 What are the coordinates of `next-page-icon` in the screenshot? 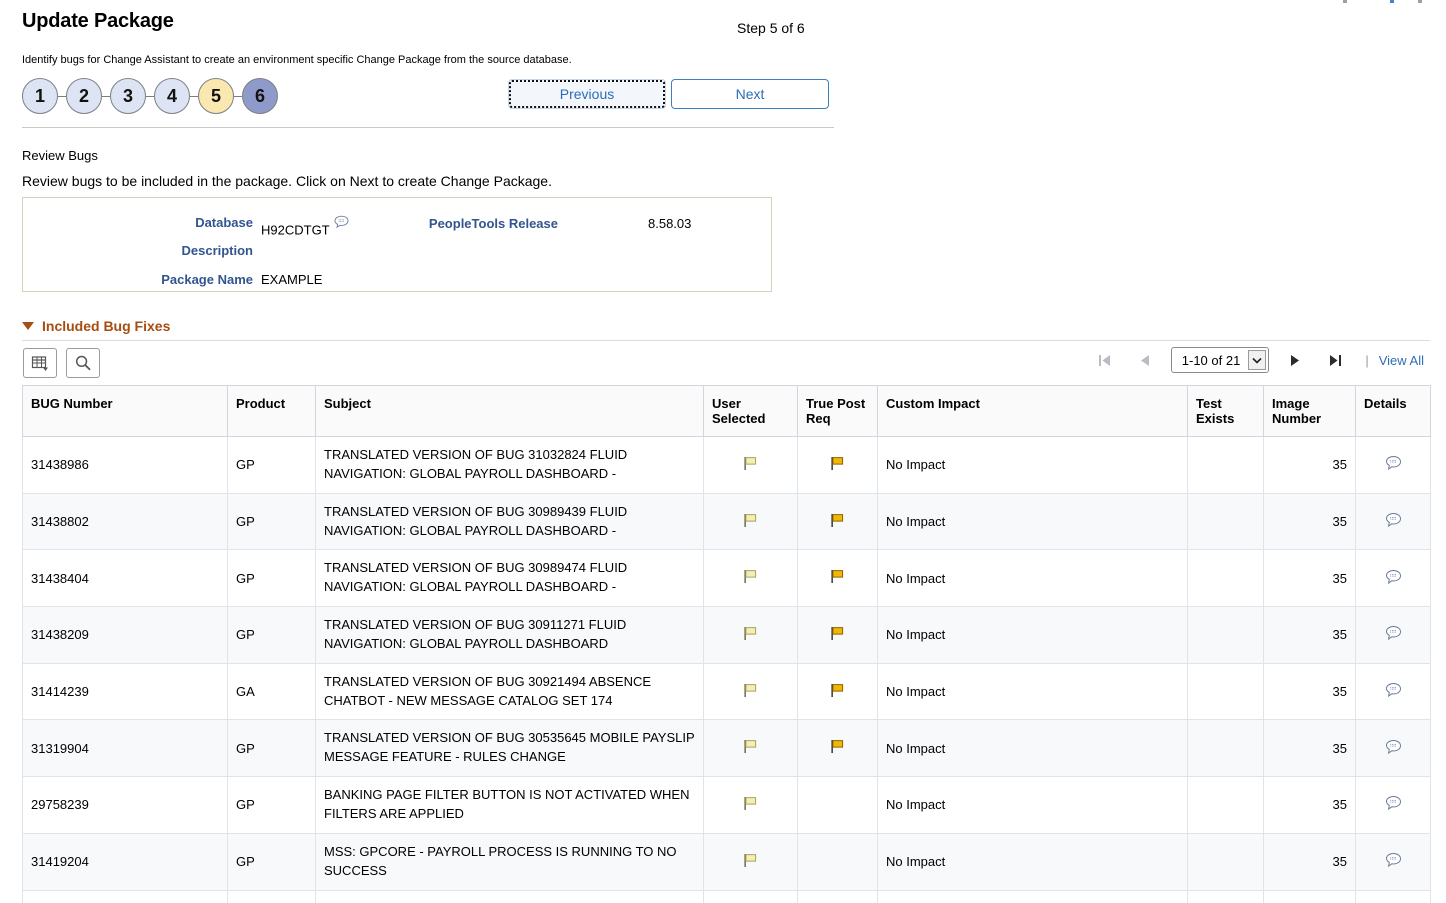 It's located at (1295, 360).